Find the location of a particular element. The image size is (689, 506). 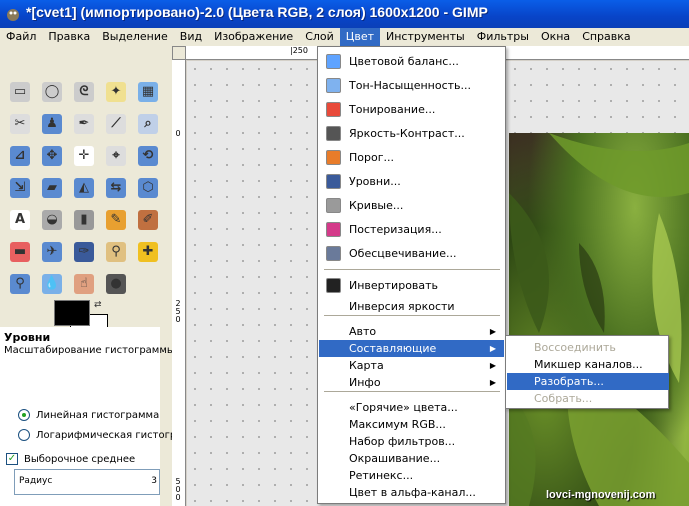

heal-icon: ✚ is located at coordinates (148, 252).